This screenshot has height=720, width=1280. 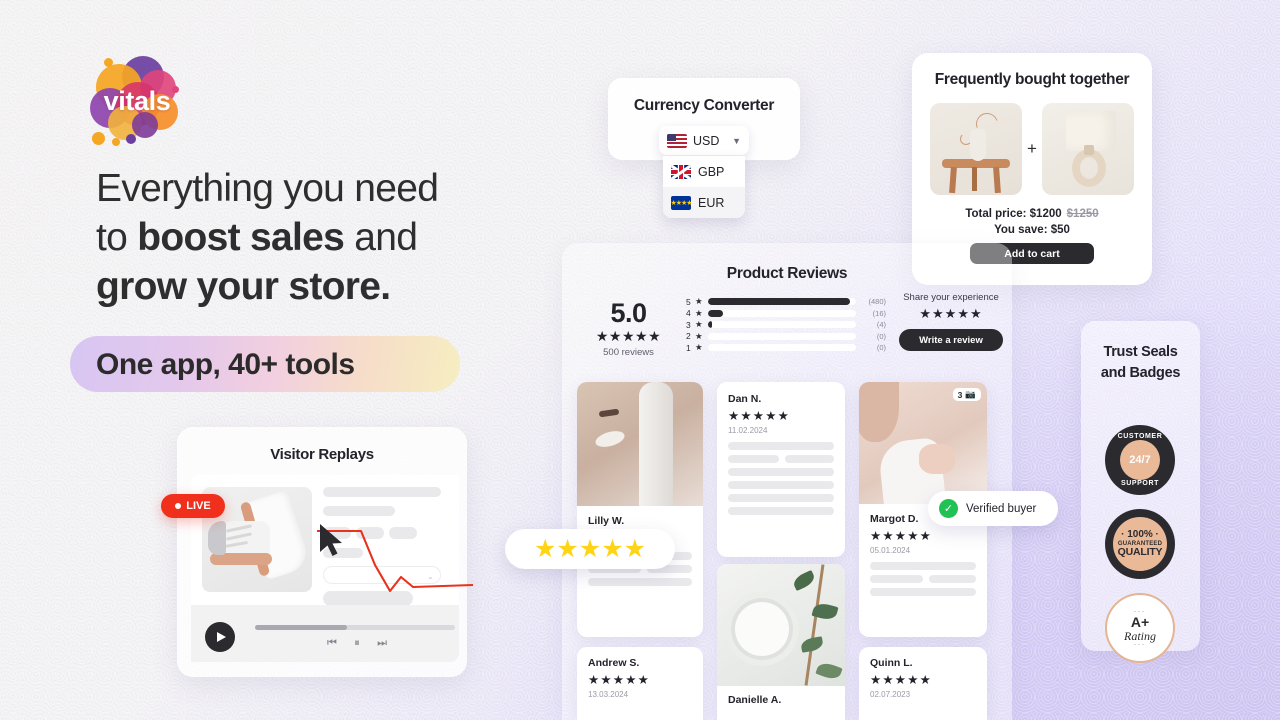 I want to click on rating-bar-row: 1 ★ (0), so click(x=786, y=348).